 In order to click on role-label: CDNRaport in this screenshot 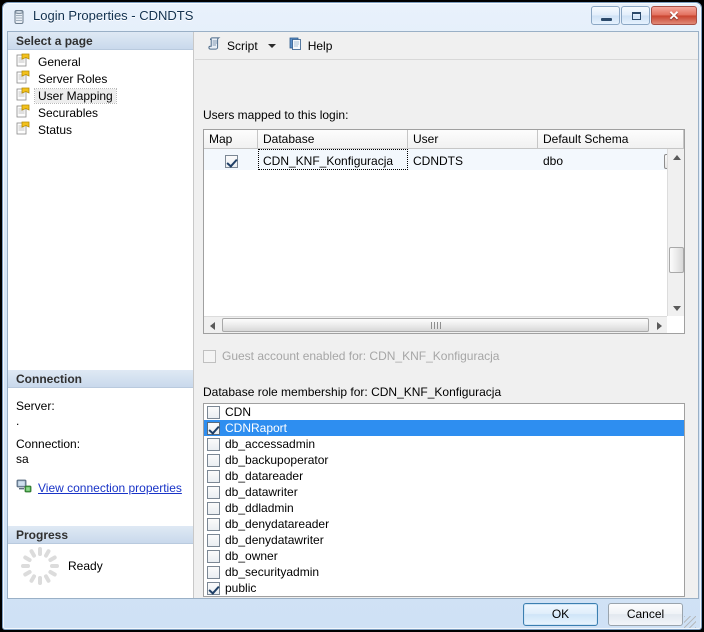, I will do `click(256, 428)`.